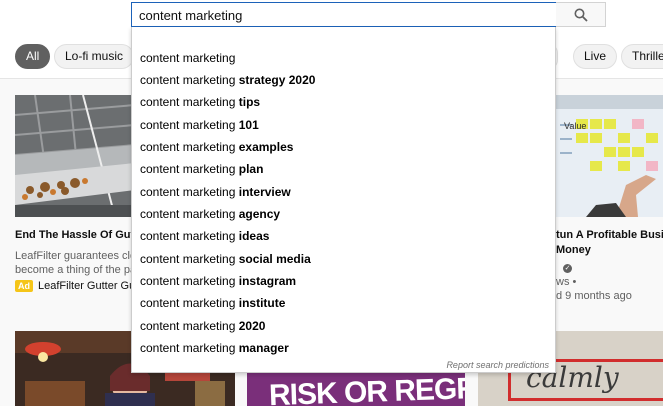 This screenshot has height=406, width=663. What do you see at coordinates (215, 192) in the screenshot?
I see `suggestion-item: content marketing interview` at bounding box center [215, 192].